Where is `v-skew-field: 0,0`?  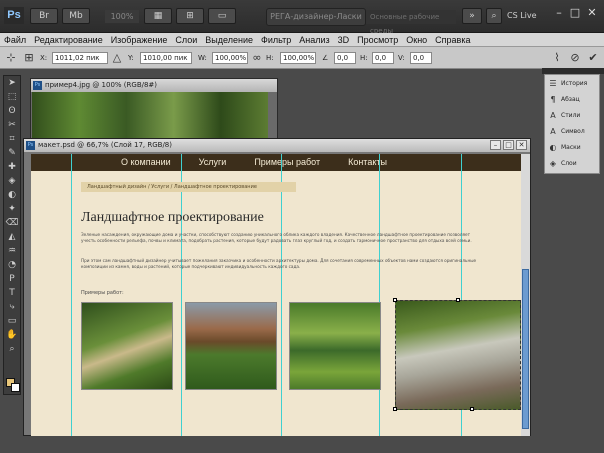
v-skew-field: 0,0 is located at coordinates (421, 58).